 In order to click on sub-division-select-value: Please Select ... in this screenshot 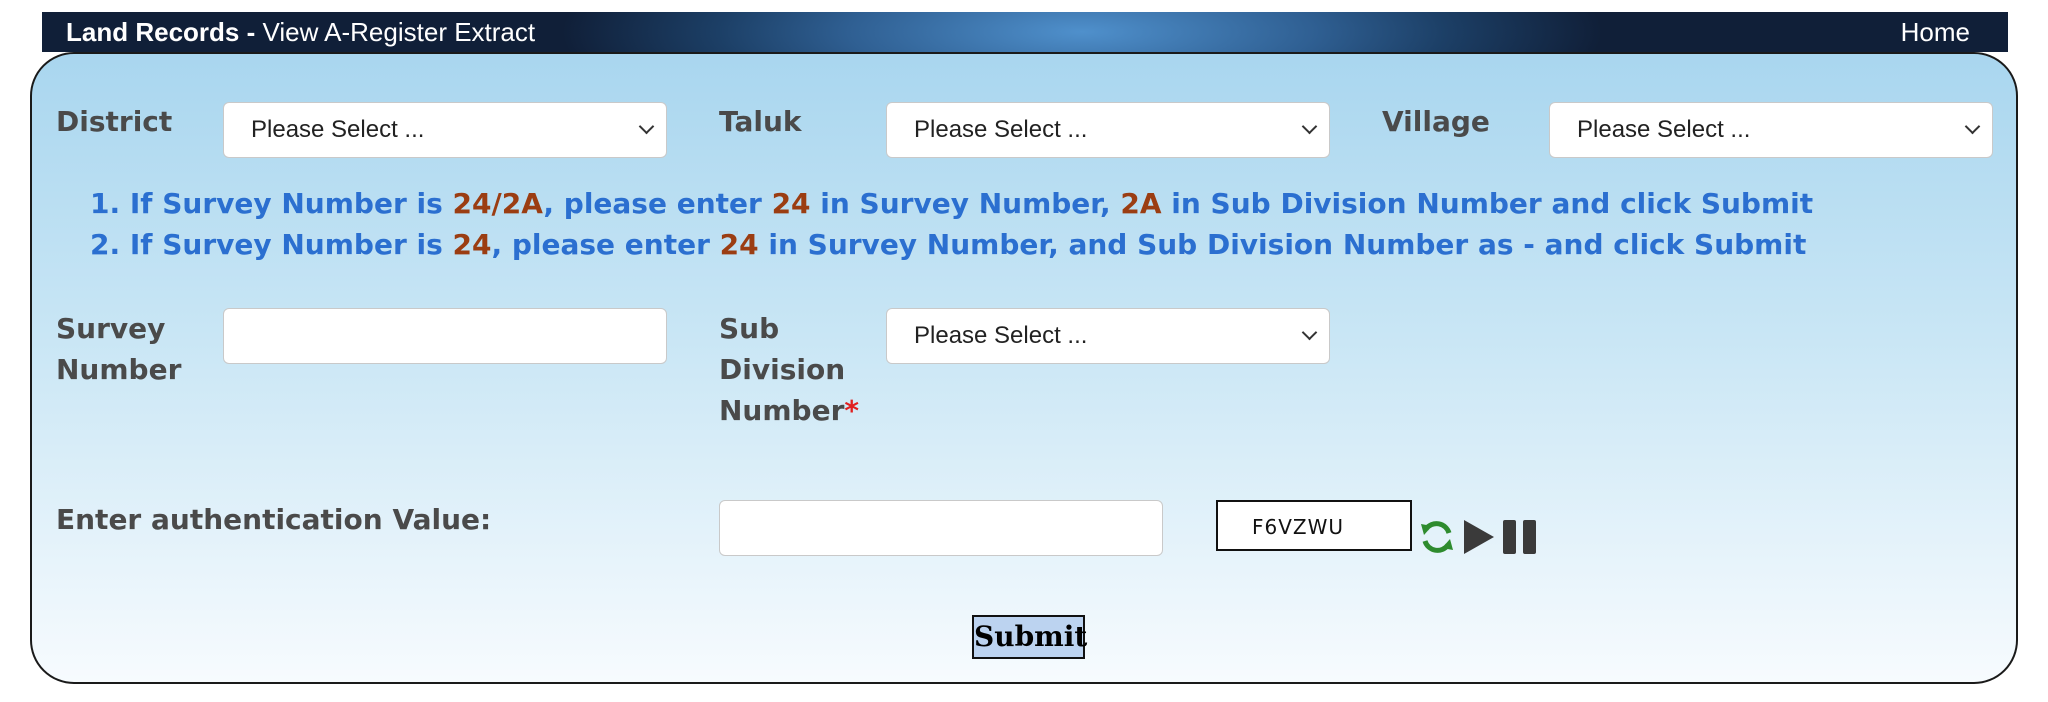, I will do `click(1001, 335)`.